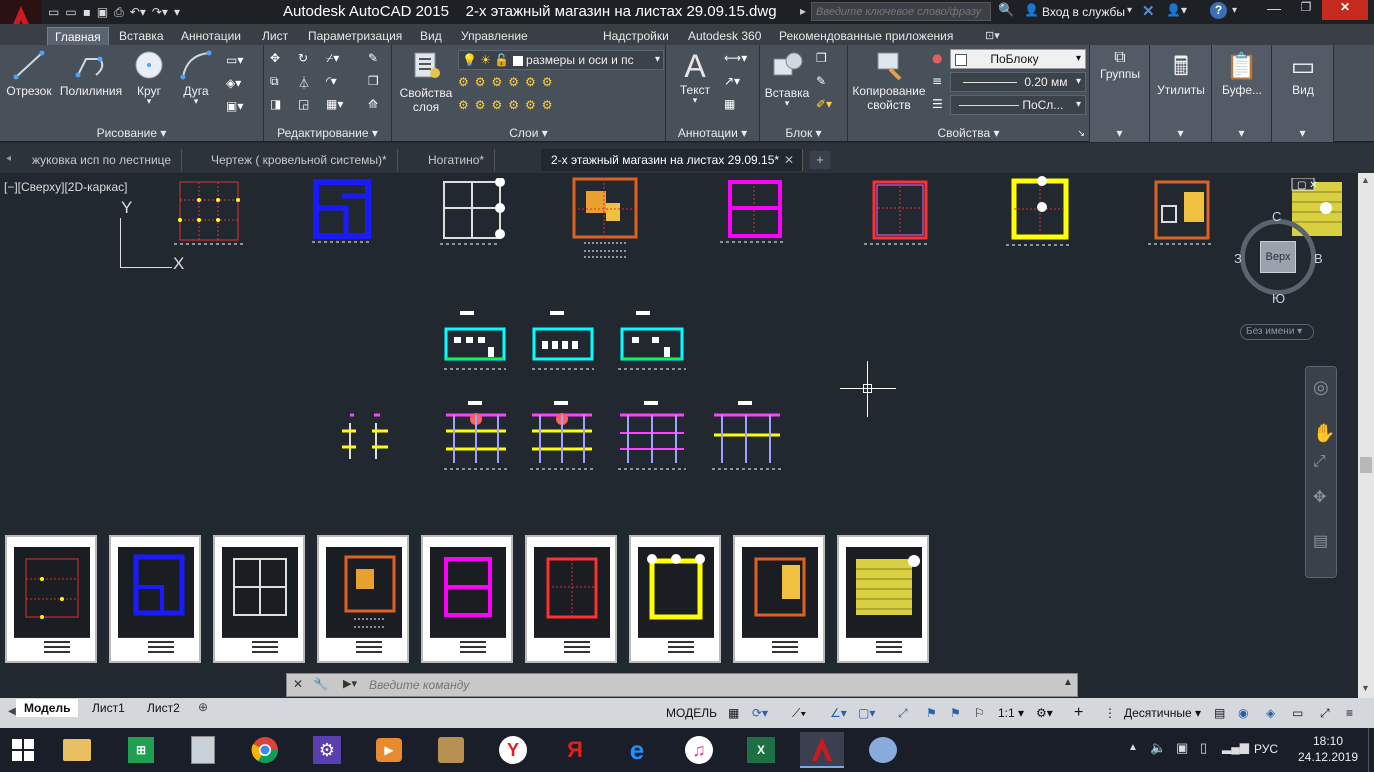 Image resolution: width=1374 pixels, height=772 pixels. What do you see at coordinates (1276, 216) in the screenshot?
I see `viewcube-north: С` at bounding box center [1276, 216].